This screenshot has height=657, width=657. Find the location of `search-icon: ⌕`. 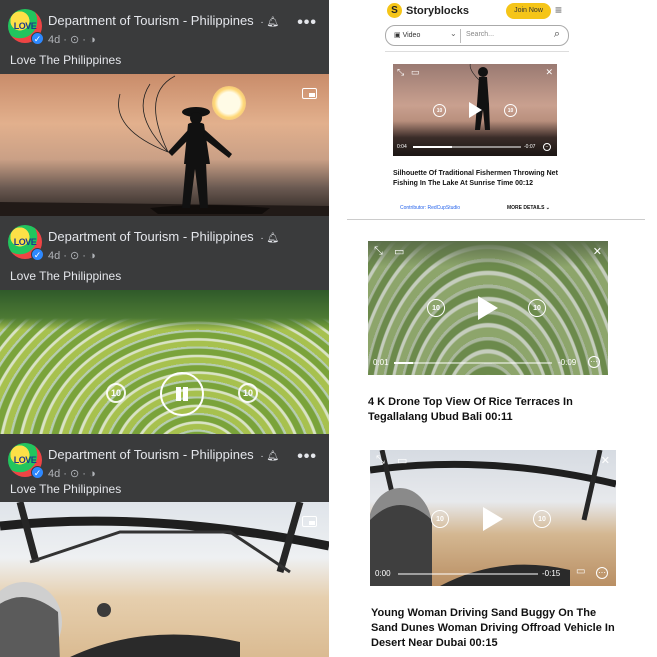

search-icon: ⌕ is located at coordinates (557, 34).